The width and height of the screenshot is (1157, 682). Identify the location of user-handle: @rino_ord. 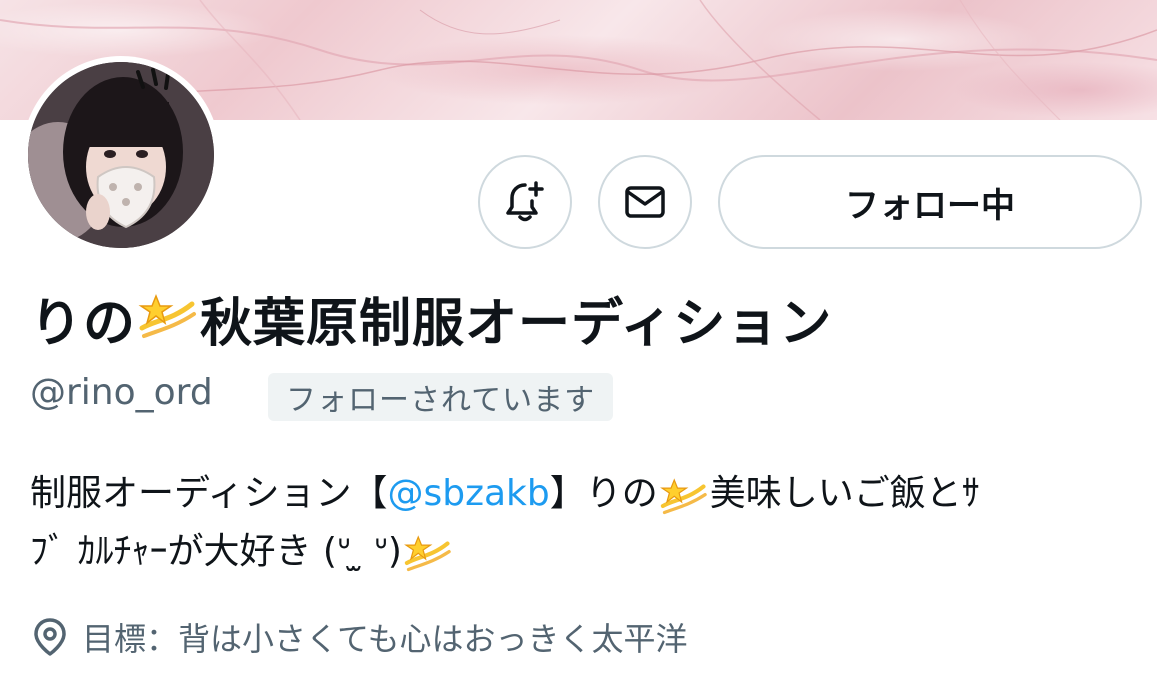
(121, 392).